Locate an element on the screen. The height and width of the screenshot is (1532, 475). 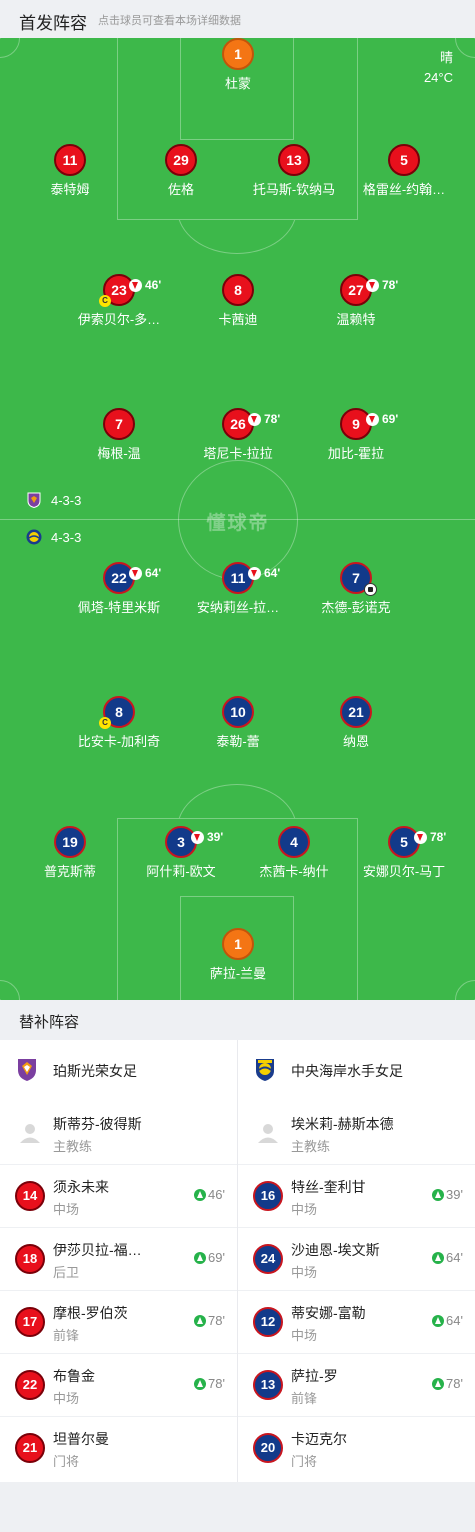
home-formation-label: 4-3-3 is located at coordinates (66, 500).